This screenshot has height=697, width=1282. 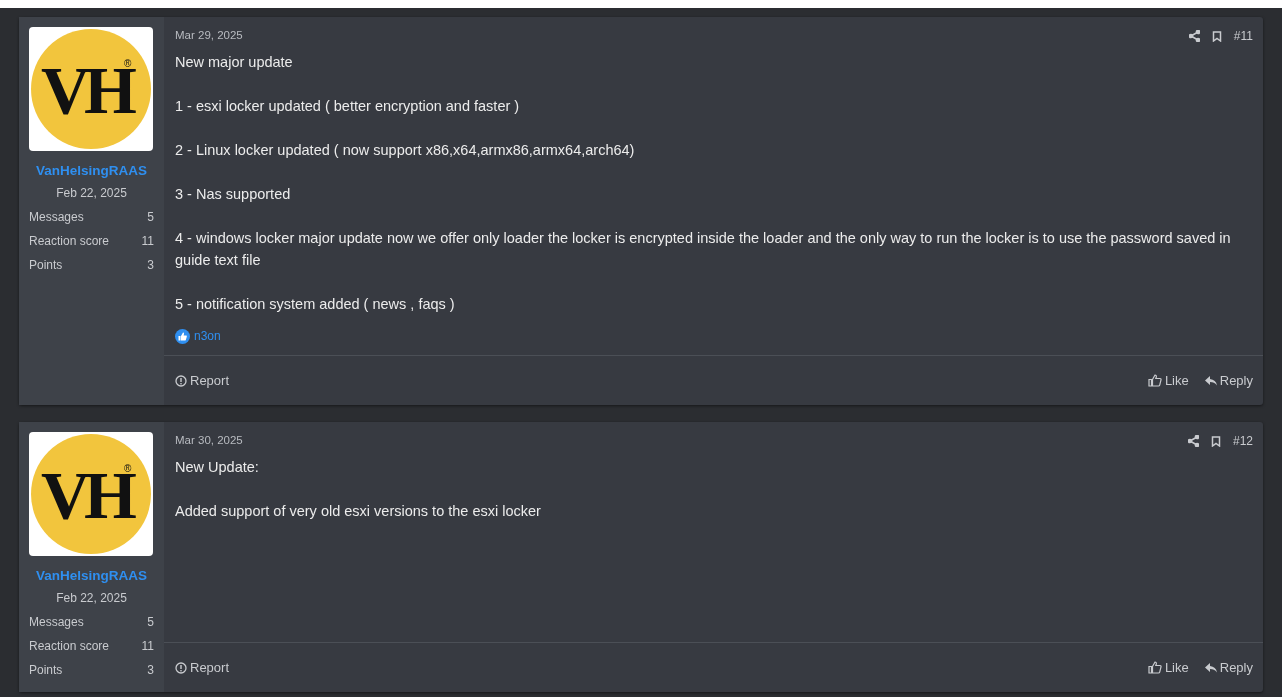 I want to click on post-date: Mar 30, 2025, so click(x=209, y=441).